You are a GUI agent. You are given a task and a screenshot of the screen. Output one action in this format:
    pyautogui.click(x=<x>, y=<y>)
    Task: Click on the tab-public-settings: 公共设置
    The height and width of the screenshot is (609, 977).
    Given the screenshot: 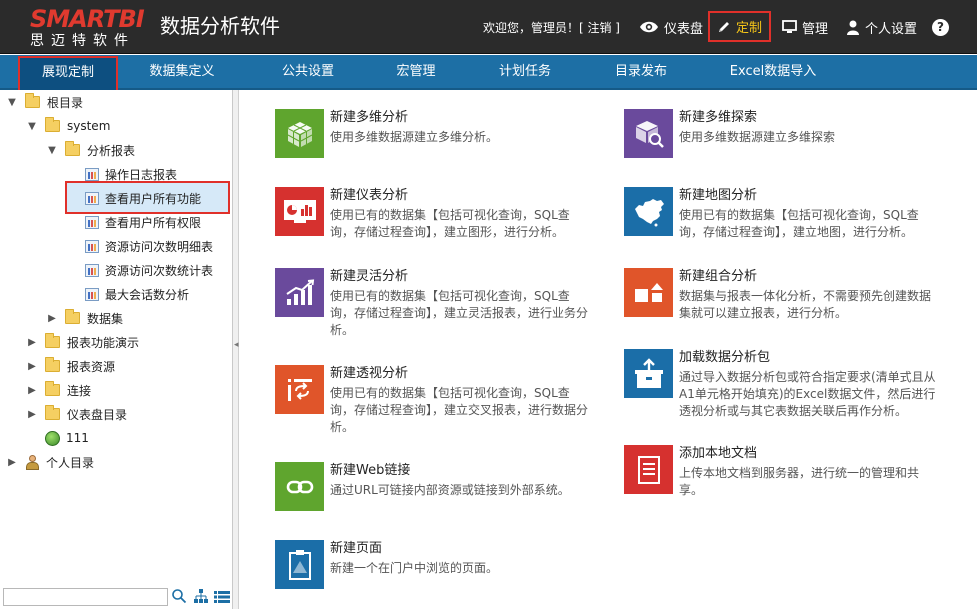 What is the action you would take?
    pyautogui.click(x=308, y=71)
    